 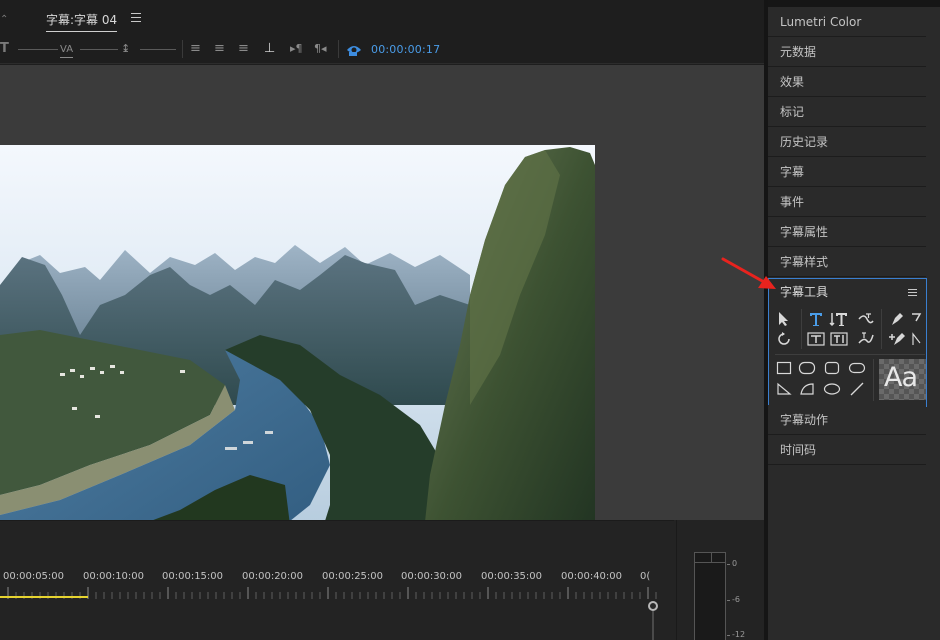 What do you see at coordinates (645, 576) in the screenshot?
I see `ruler-timecode: 0(` at bounding box center [645, 576].